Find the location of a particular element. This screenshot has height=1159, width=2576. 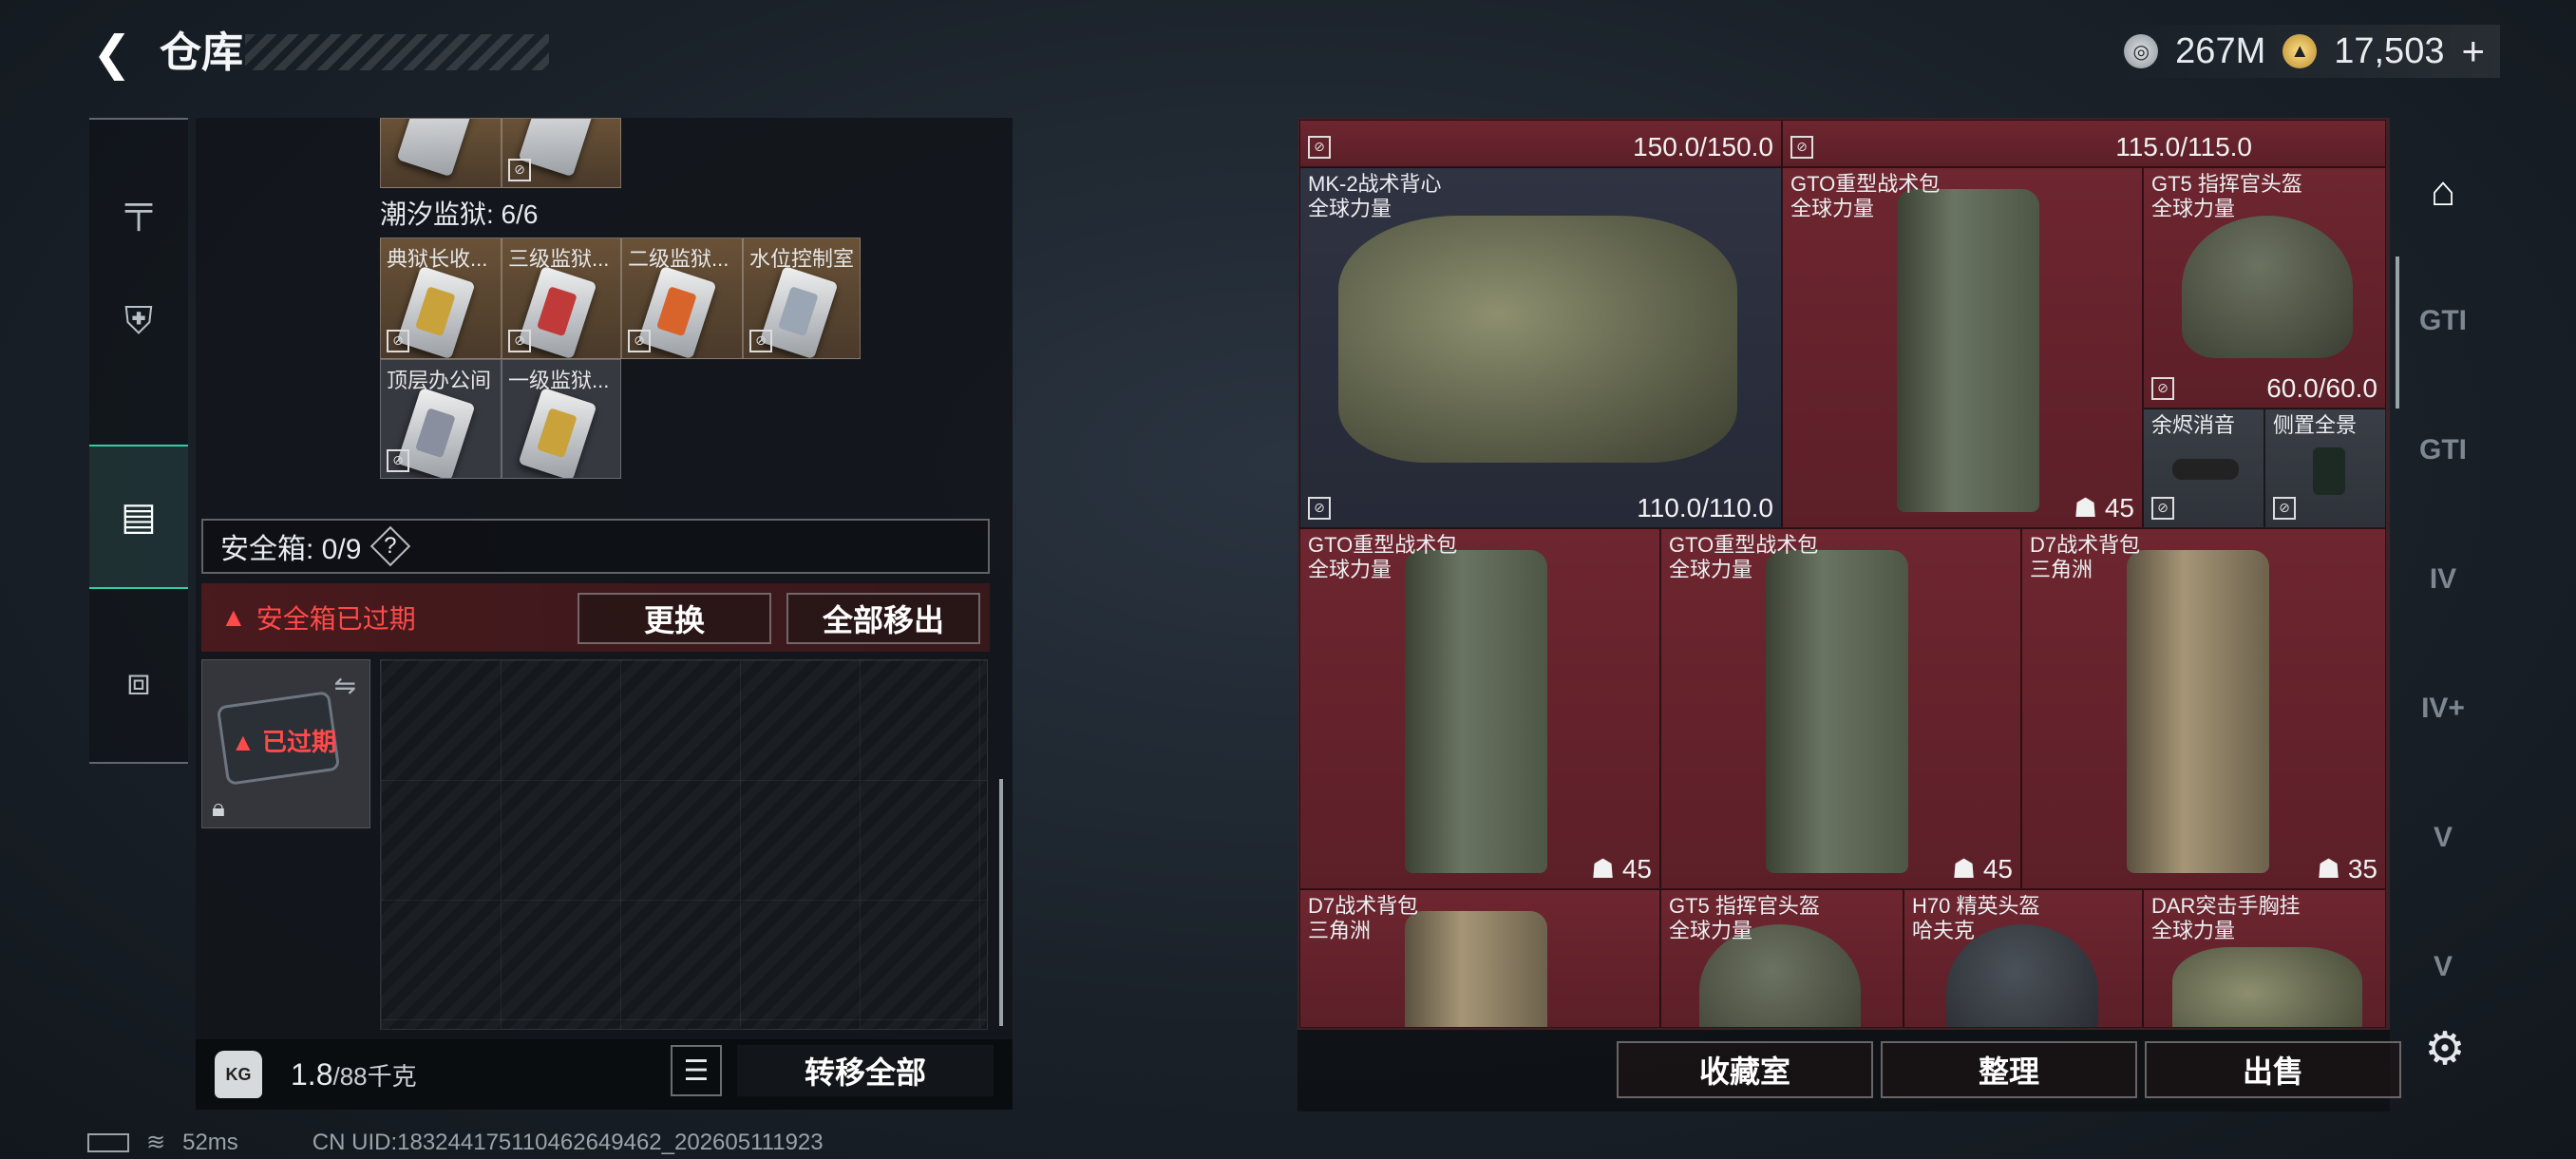

collection-button: 收藏室 is located at coordinates (1745, 1069).